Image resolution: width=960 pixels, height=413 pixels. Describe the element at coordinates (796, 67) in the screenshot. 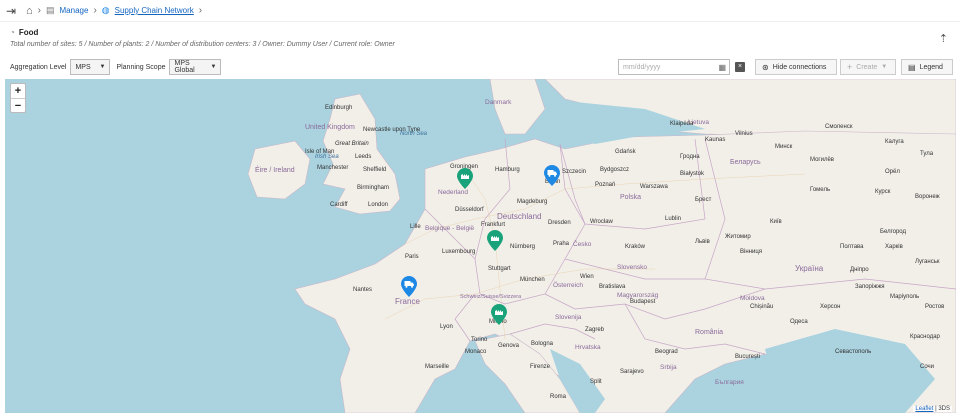

I see `hide-connections-button: ⊛ Hide connections` at that location.